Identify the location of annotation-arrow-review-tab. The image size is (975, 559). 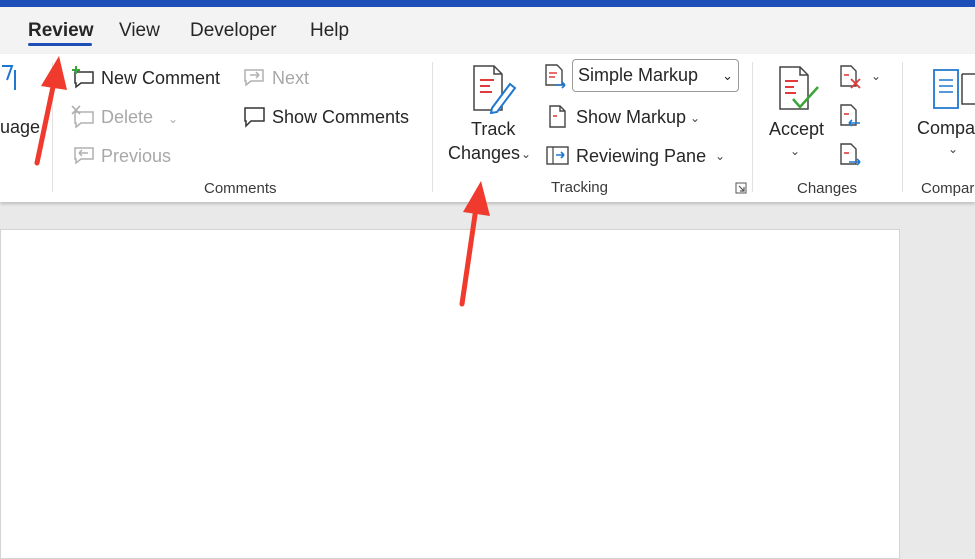
(50, 111).